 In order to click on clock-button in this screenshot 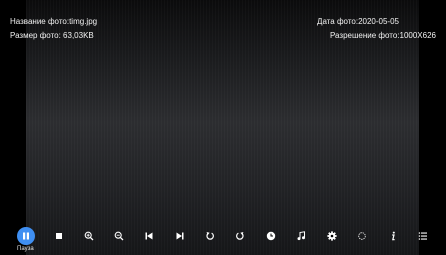, I will do `click(271, 236)`.